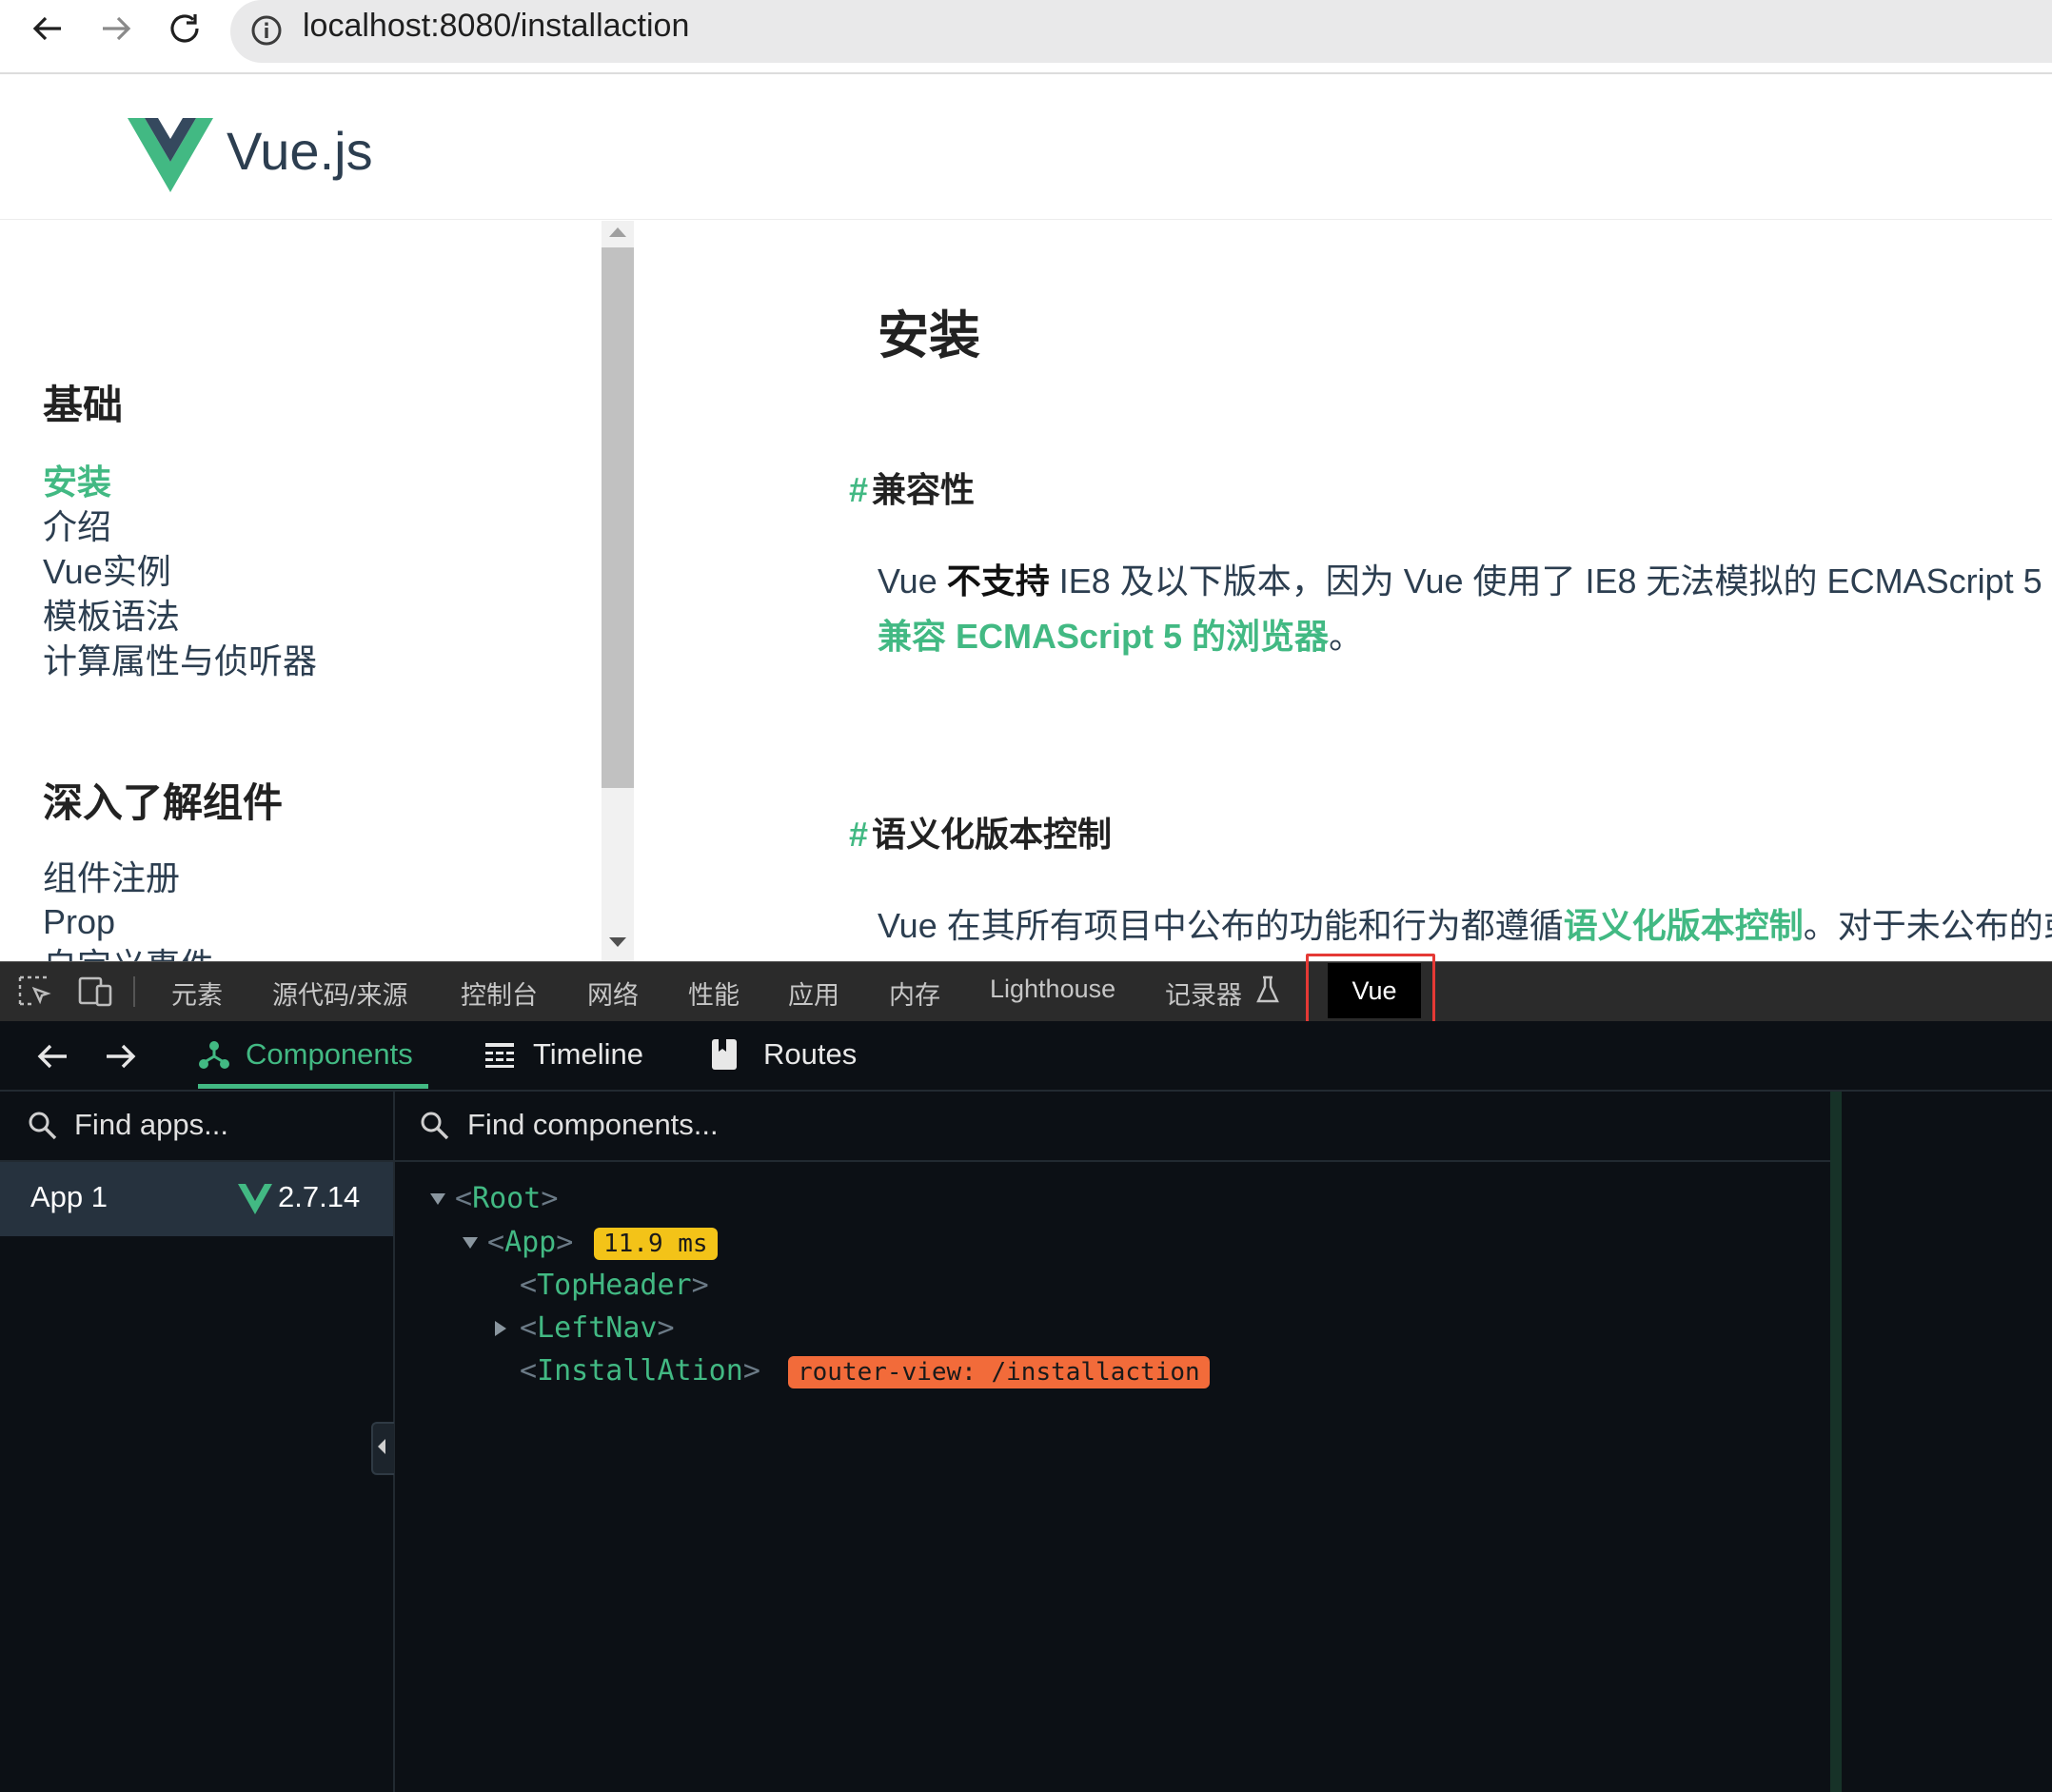 This screenshot has width=2052, height=1792. I want to click on tree-node-root: <Root>, so click(507, 1198).